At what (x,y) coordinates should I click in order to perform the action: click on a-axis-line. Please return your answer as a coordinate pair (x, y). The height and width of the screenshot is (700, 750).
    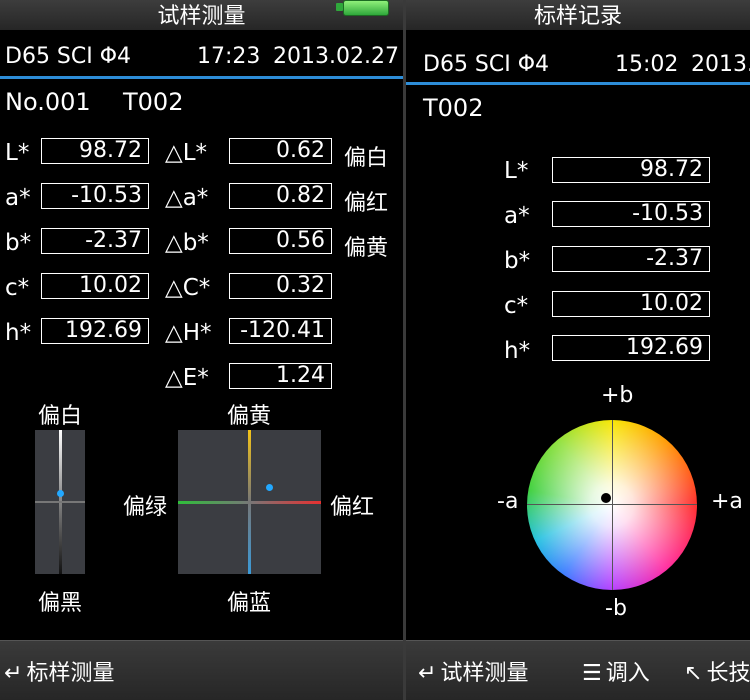
    Looking at the image, I should click on (249, 502).